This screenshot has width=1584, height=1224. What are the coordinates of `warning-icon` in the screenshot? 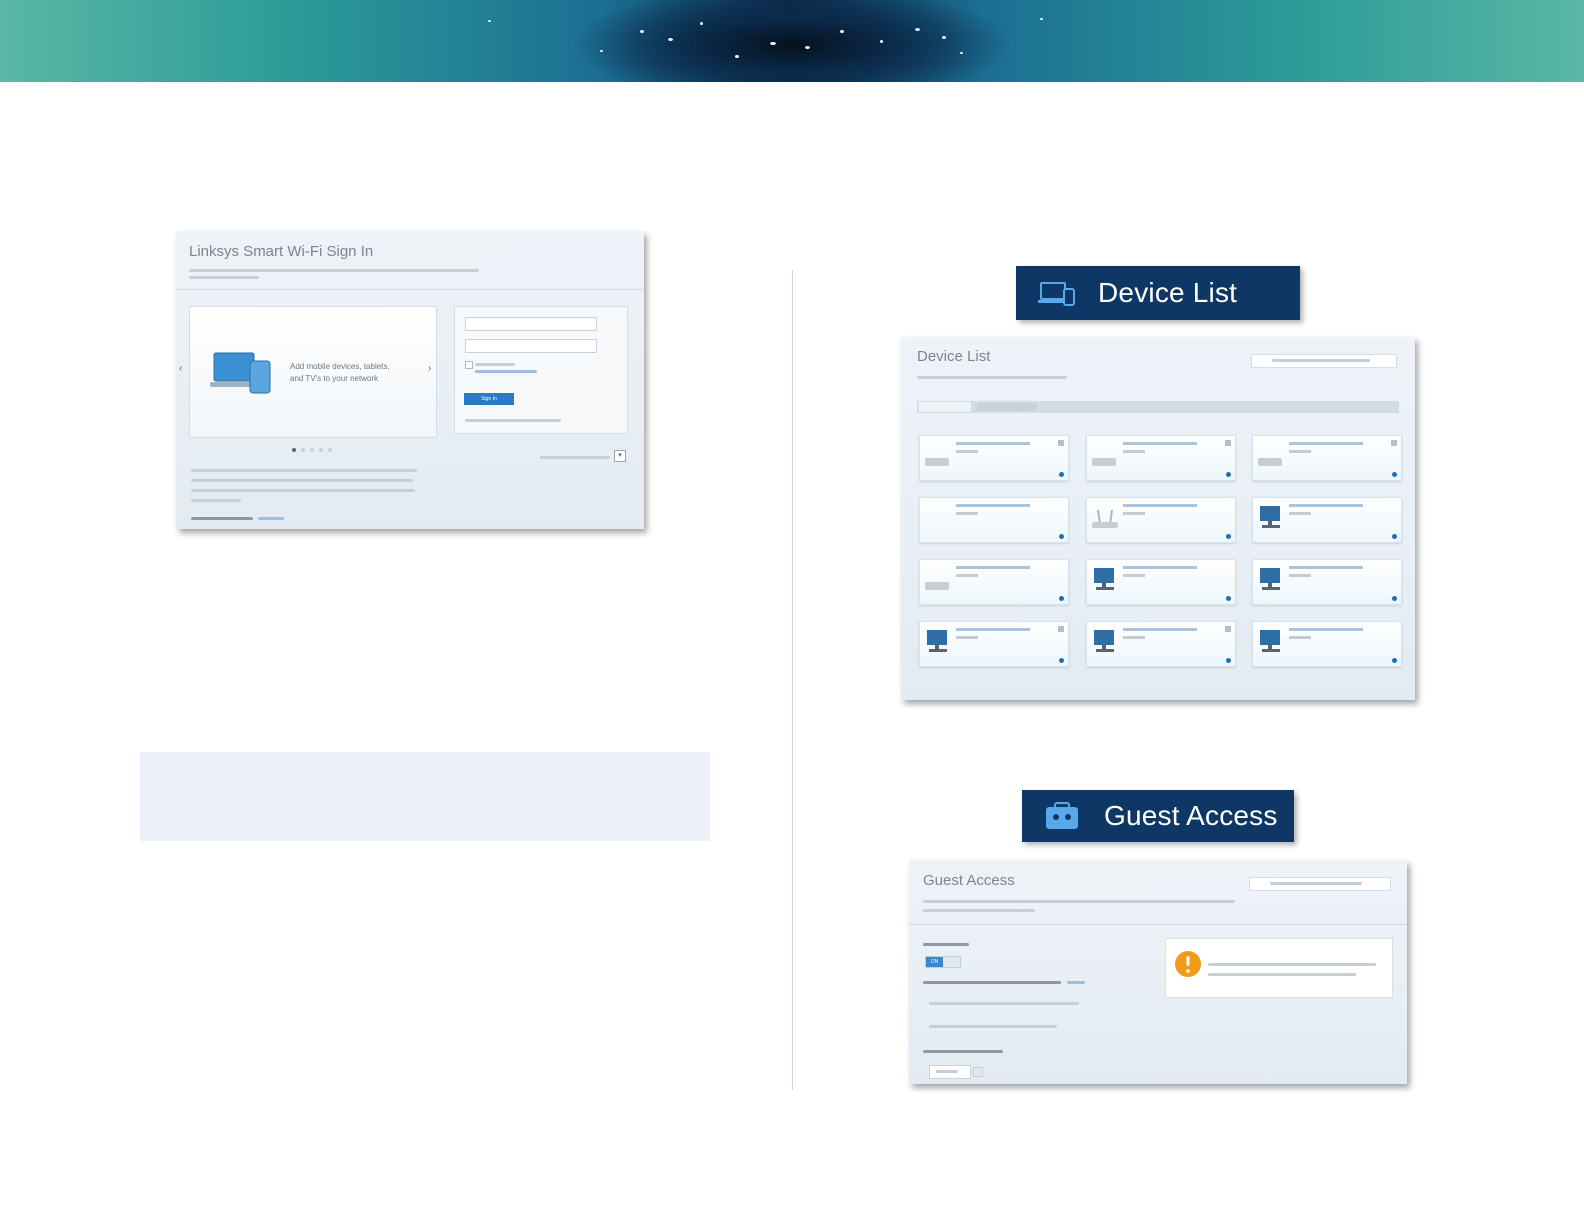 It's located at (1188, 964).